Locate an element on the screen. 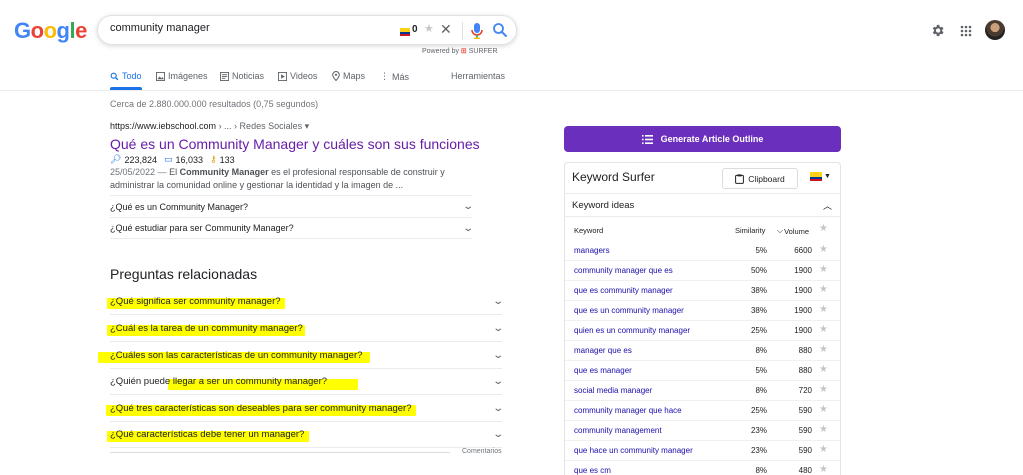 Image resolution: width=1023 pixels, height=475 pixels. comments-link: Comentarios is located at coordinates (482, 451).